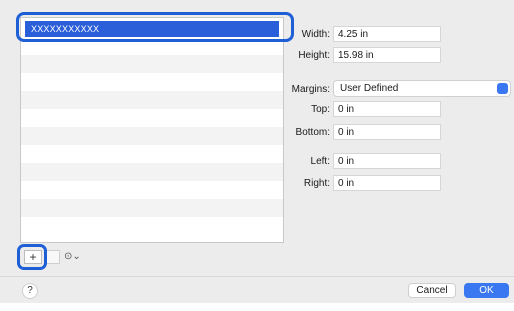 The height and width of the screenshot is (311, 514). I want to click on bottom-margin-field: 0 in, so click(387, 132).